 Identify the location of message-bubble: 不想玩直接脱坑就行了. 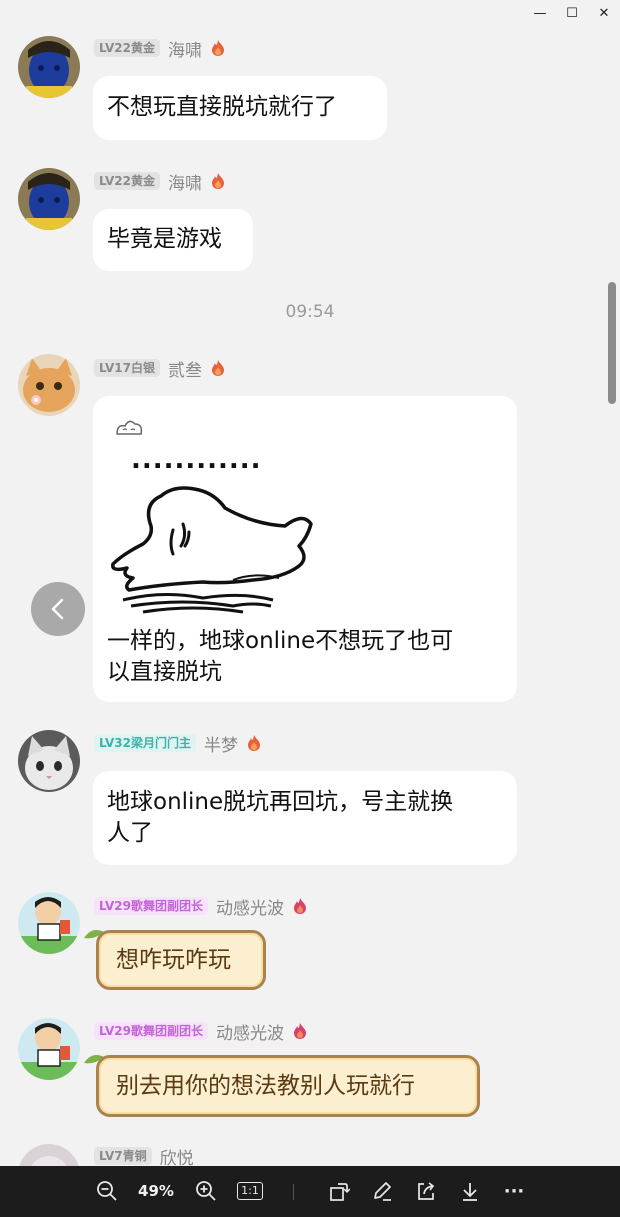
(240, 108).